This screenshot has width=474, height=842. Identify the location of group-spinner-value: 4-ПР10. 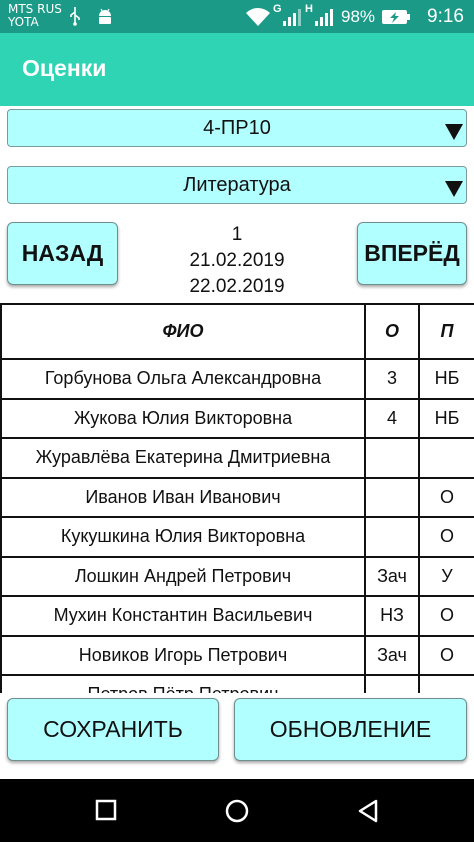
(237, 127).